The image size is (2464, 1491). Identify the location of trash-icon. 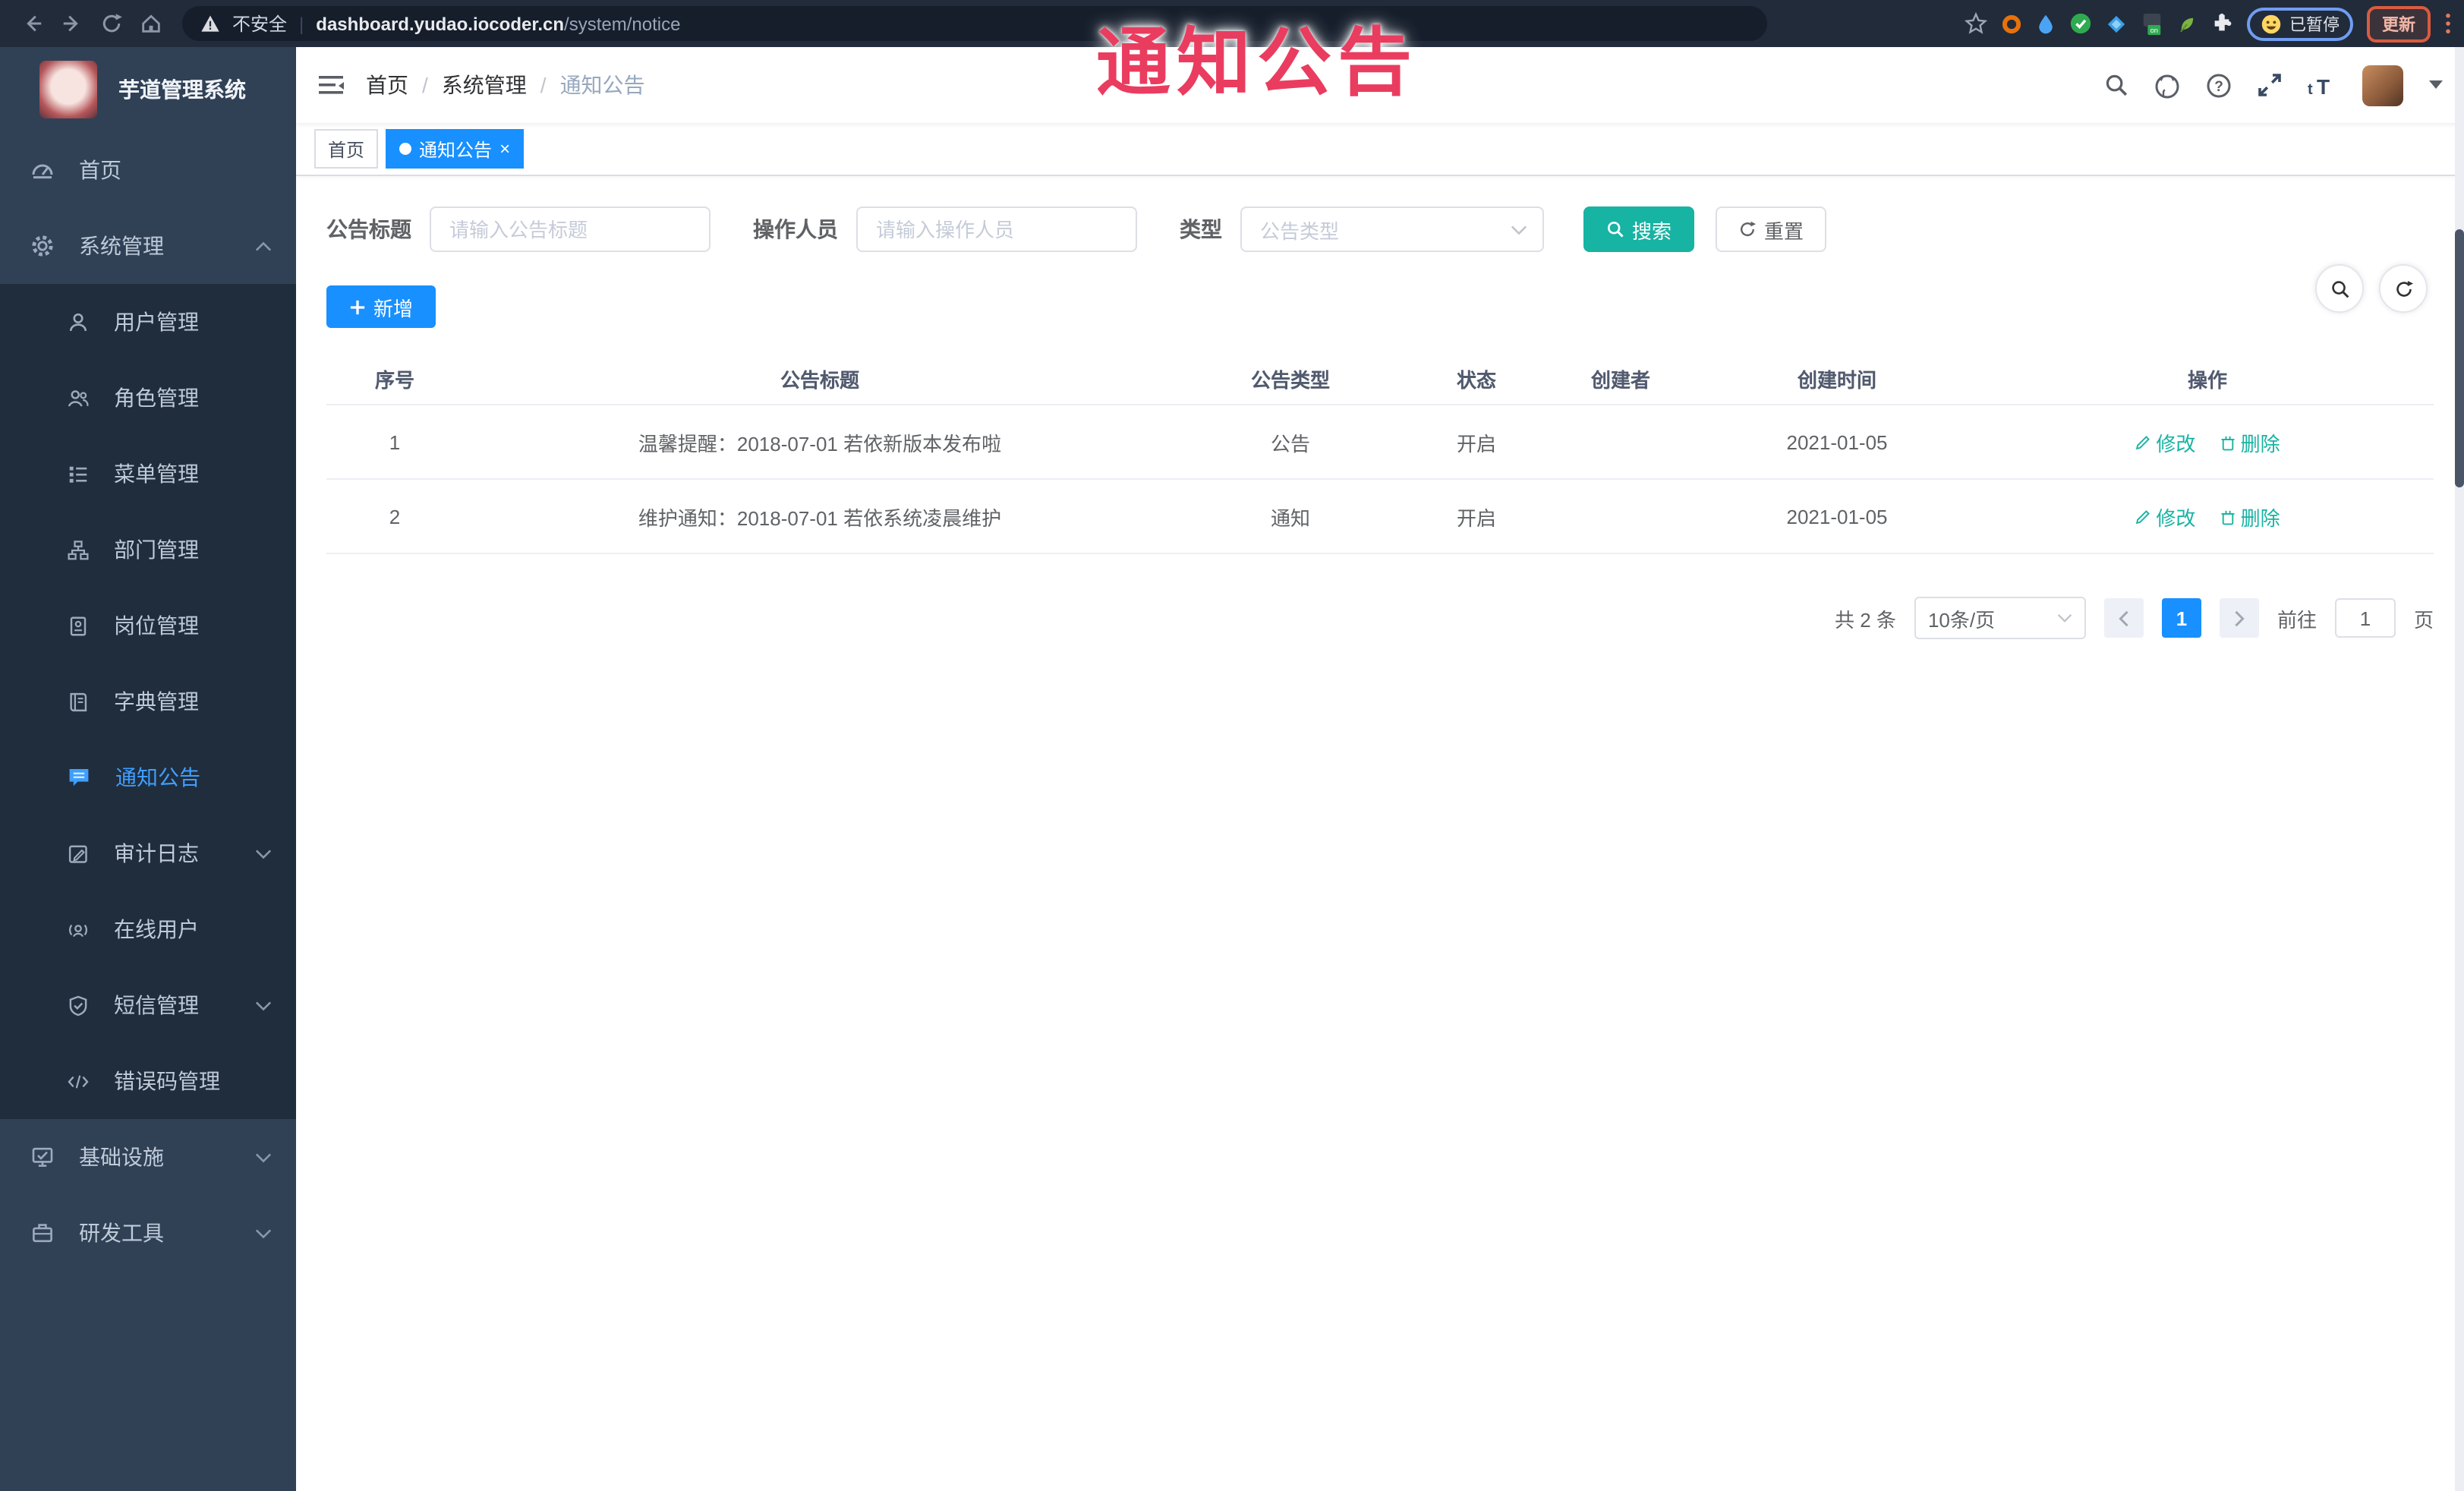
(2228, 442).